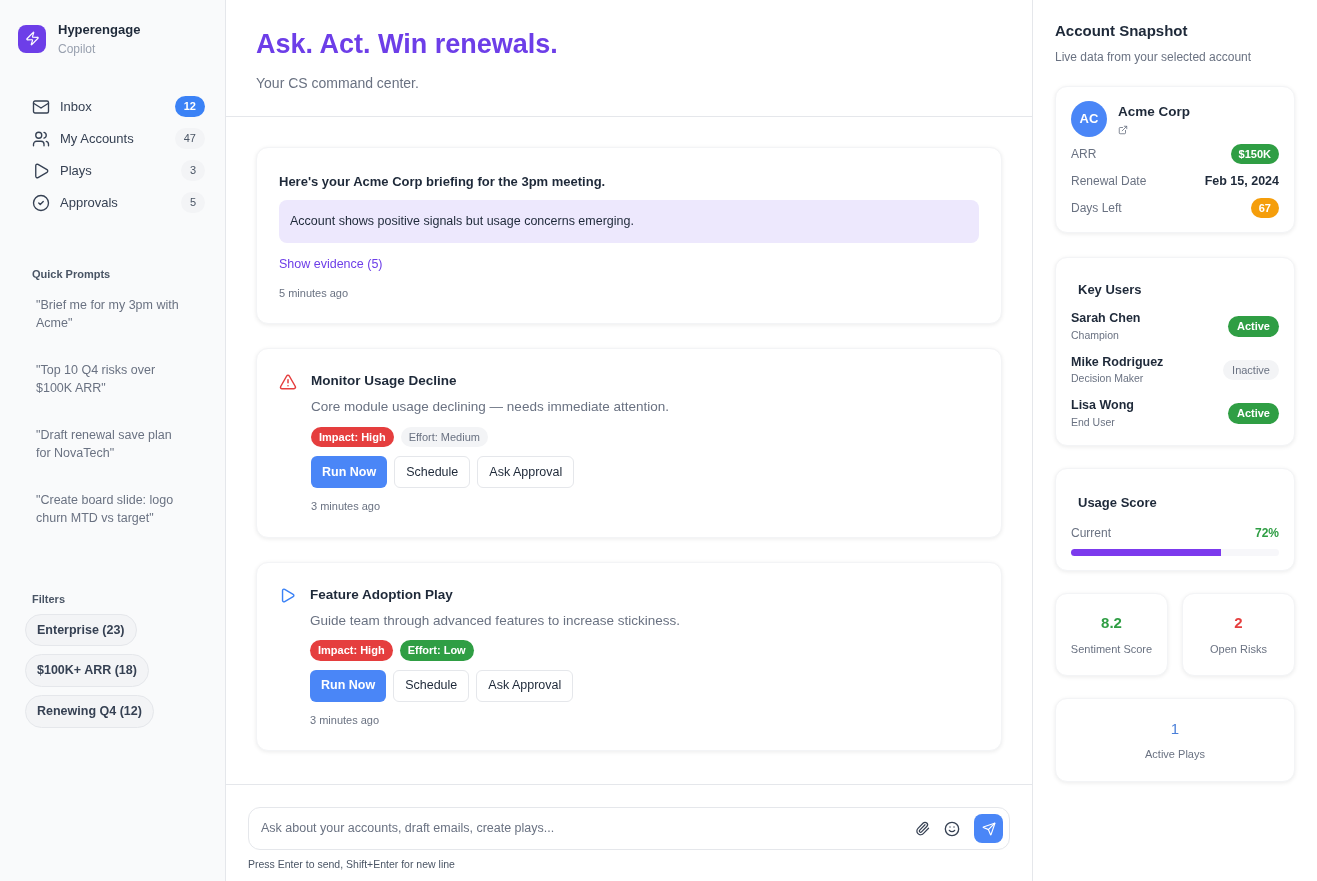 The height and width of the screenshot is (881, 1317). I want to click on timestamp: 5 minutes ago, so click(314, 293).